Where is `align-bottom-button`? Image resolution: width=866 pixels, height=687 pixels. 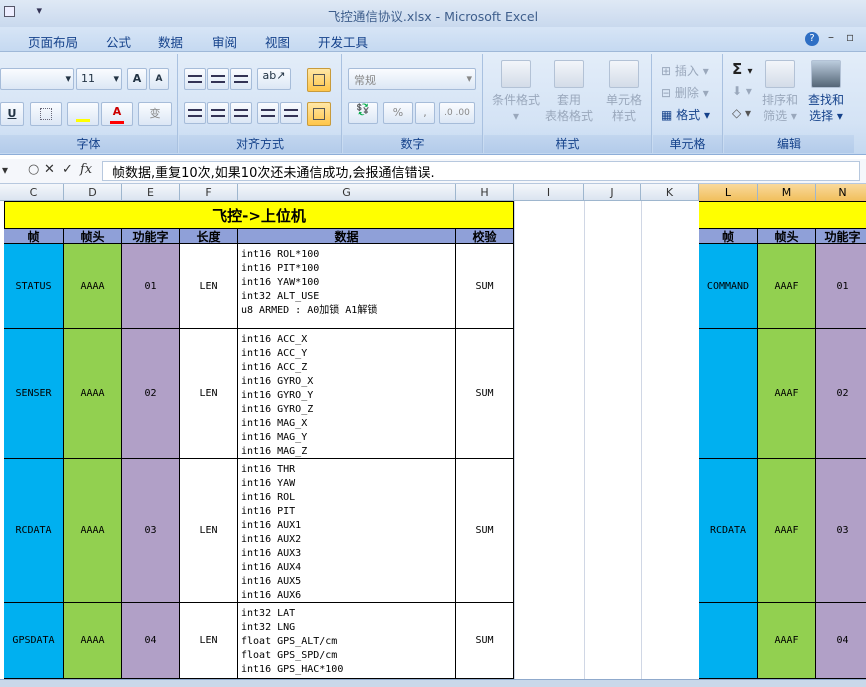 align-bottom-button is located at coordinates (241, 79).